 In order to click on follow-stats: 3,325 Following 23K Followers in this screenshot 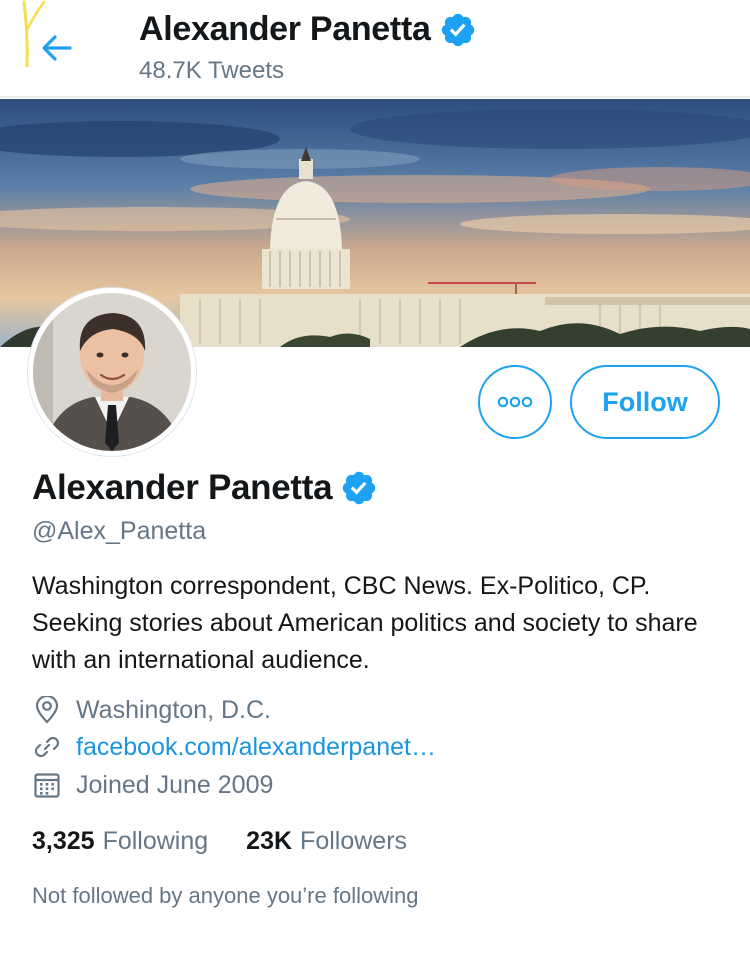, I will do `click(219, 841)`.